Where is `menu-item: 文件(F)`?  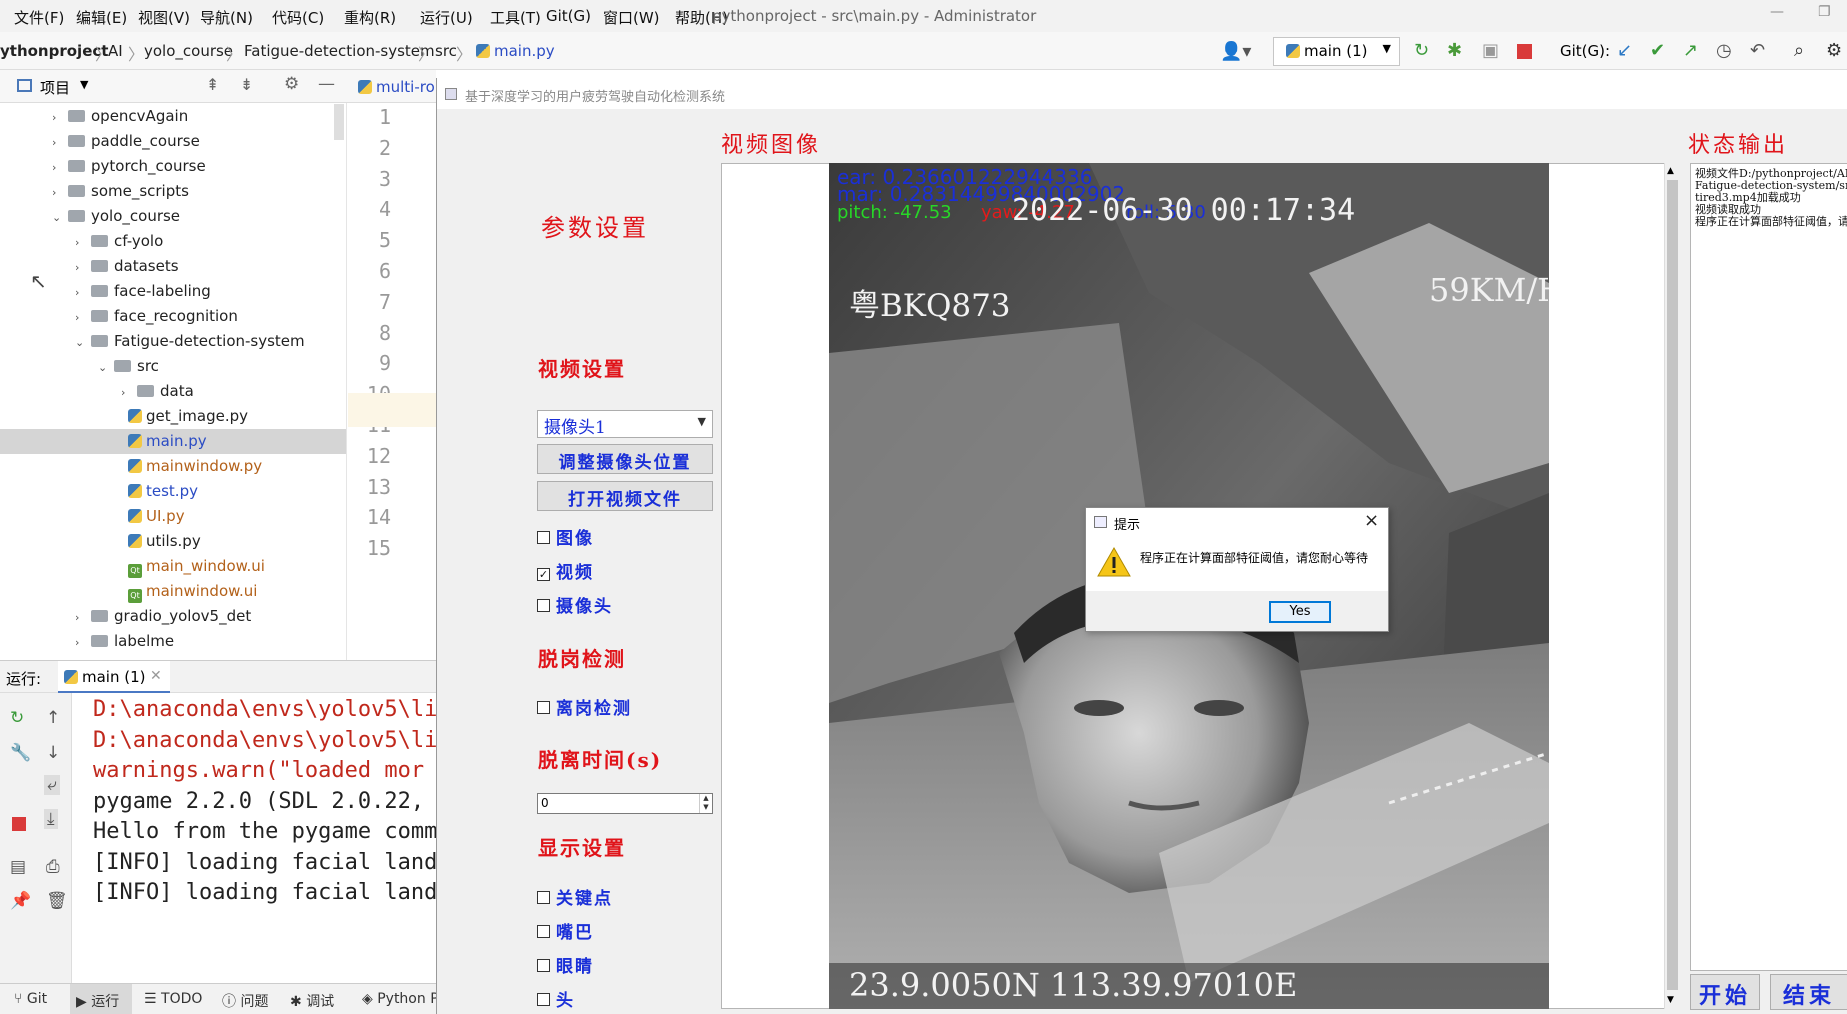 menu-item: 文件(F) is located at coordinates (39, 17).